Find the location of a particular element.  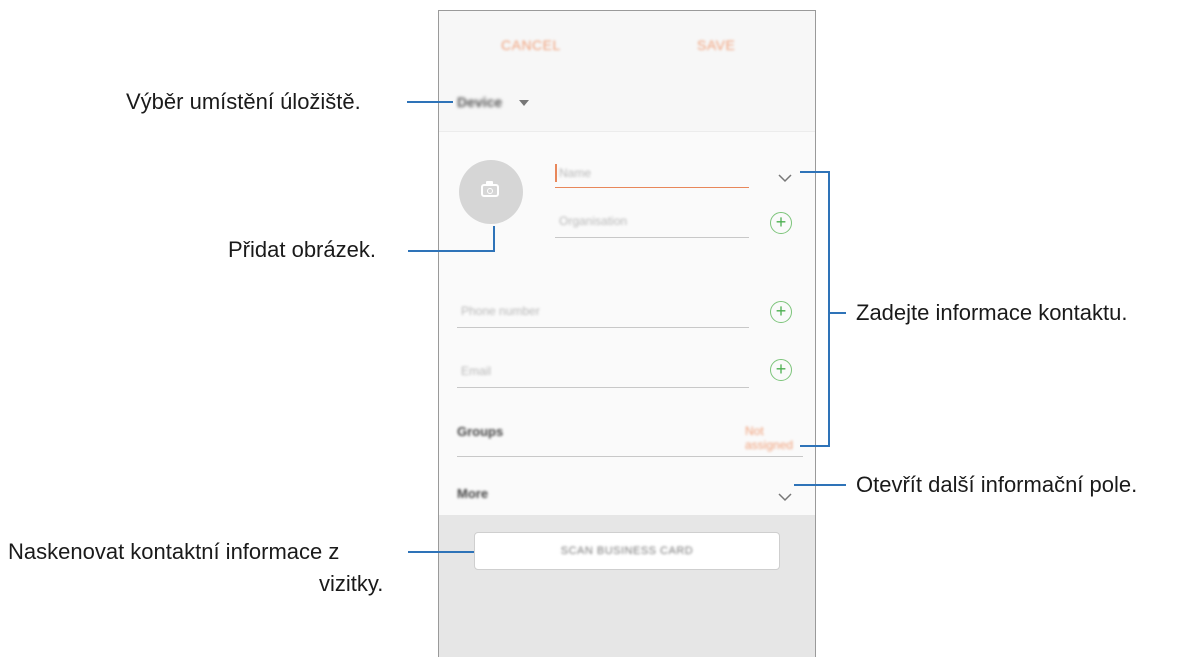

organisation-placeholder: Organisation is located at coordinates (593, 221).